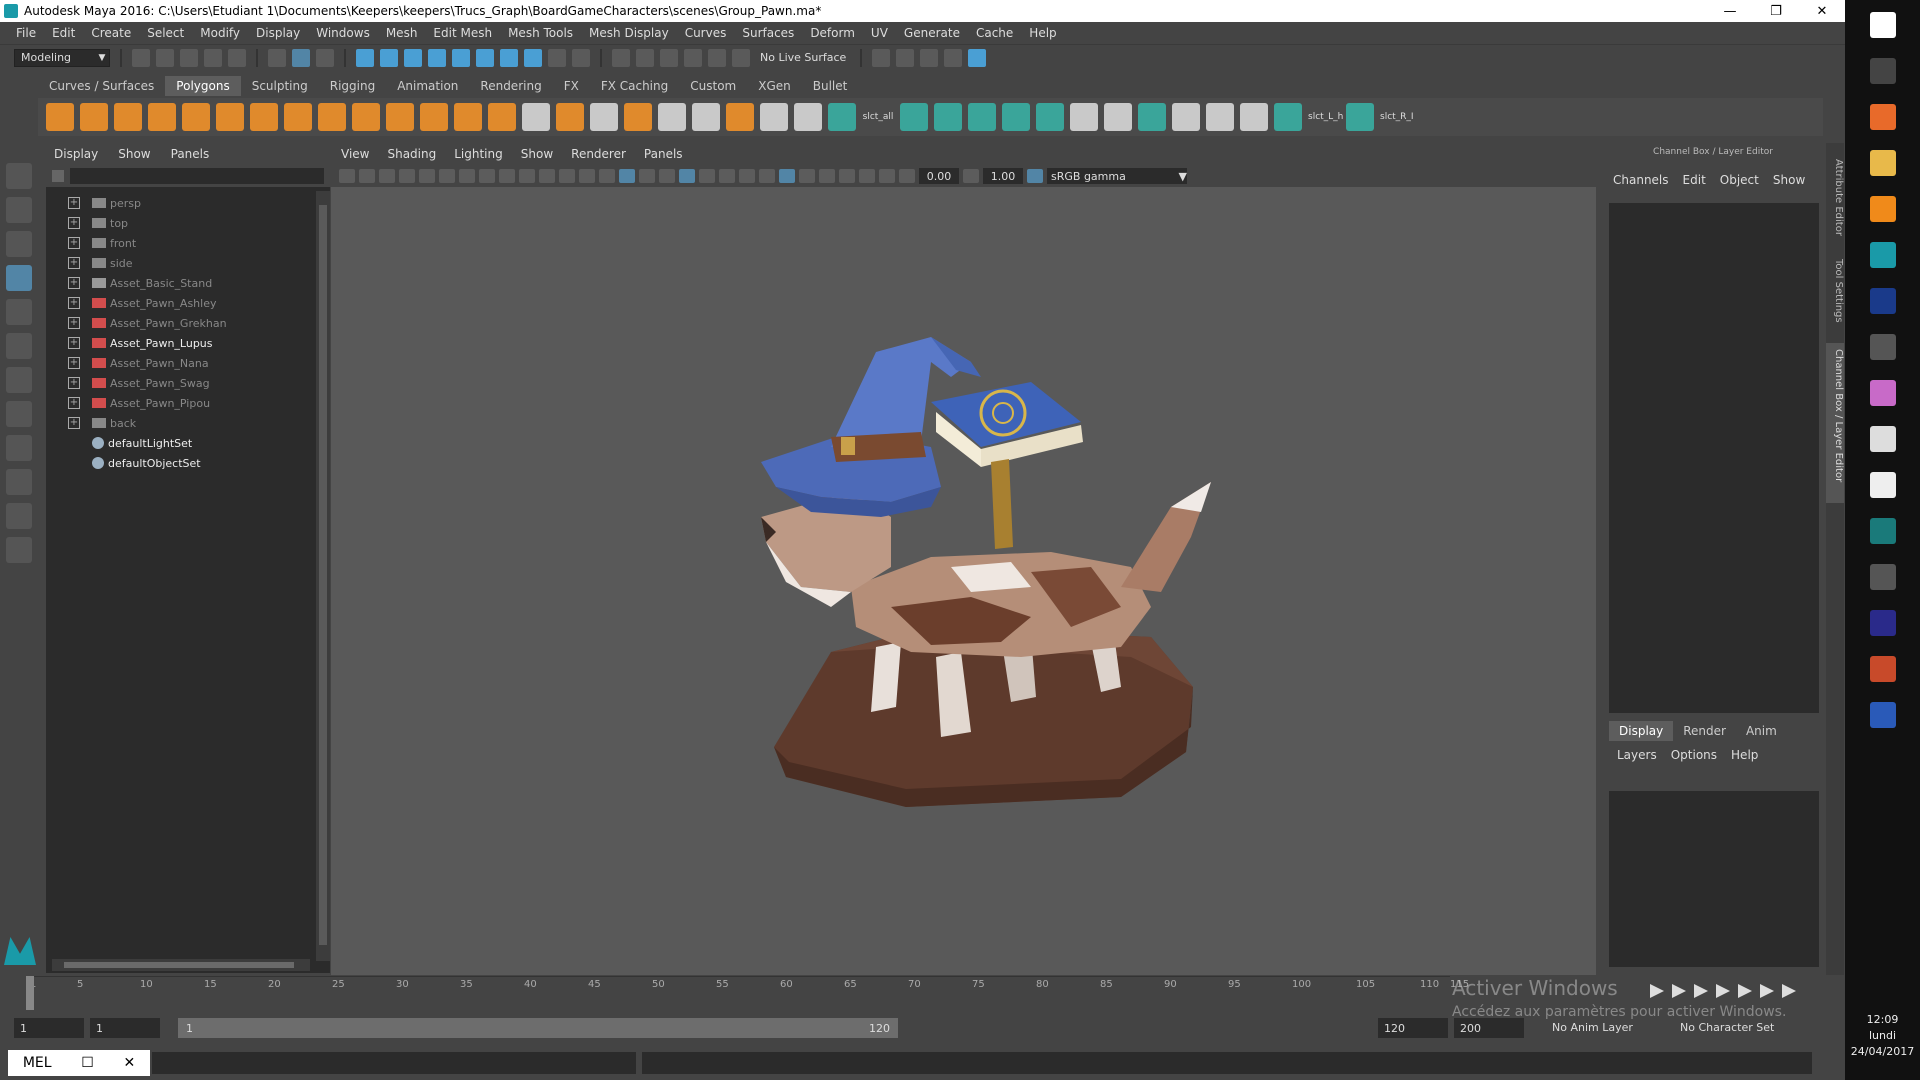 Image resolution: width=1920 pixels, height=1080 pixels. What do you see at coordinates (774, 86) in the screenshot?
I see `shelf-tab-xgen: XGen` at bounding box center [774, 86].